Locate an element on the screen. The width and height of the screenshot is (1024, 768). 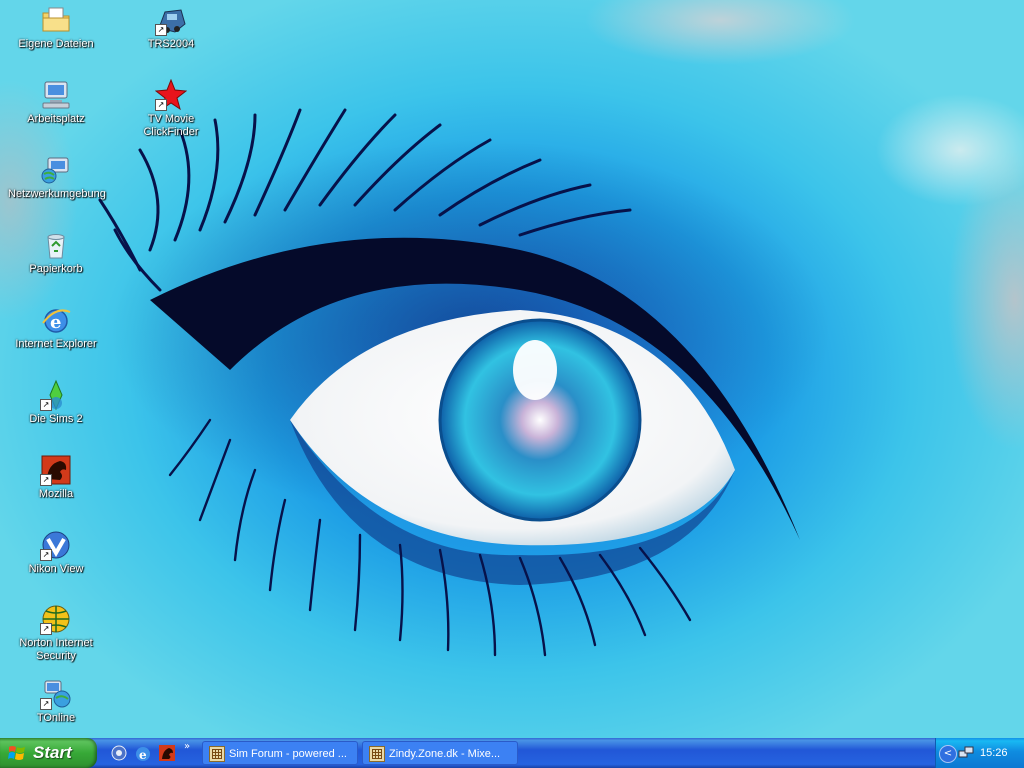
quick-launch-more-button: » is located at coordinates (187, 746).